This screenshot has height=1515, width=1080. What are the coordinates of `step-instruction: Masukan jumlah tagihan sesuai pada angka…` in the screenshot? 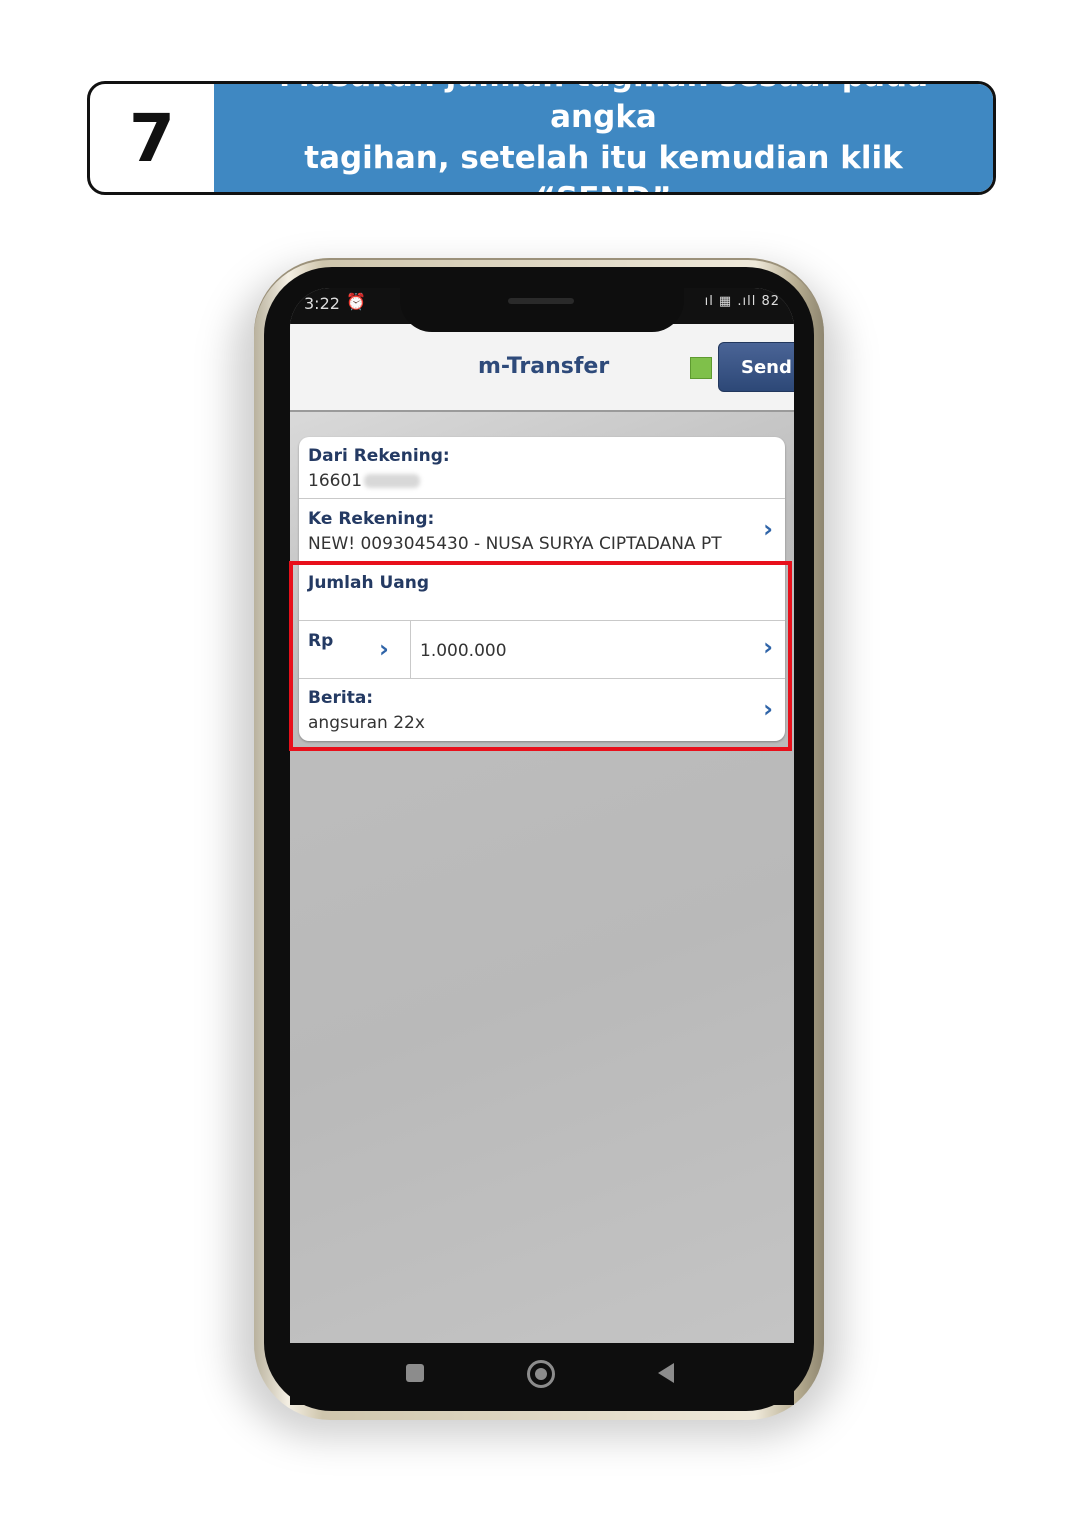 It's located at (603, 138).